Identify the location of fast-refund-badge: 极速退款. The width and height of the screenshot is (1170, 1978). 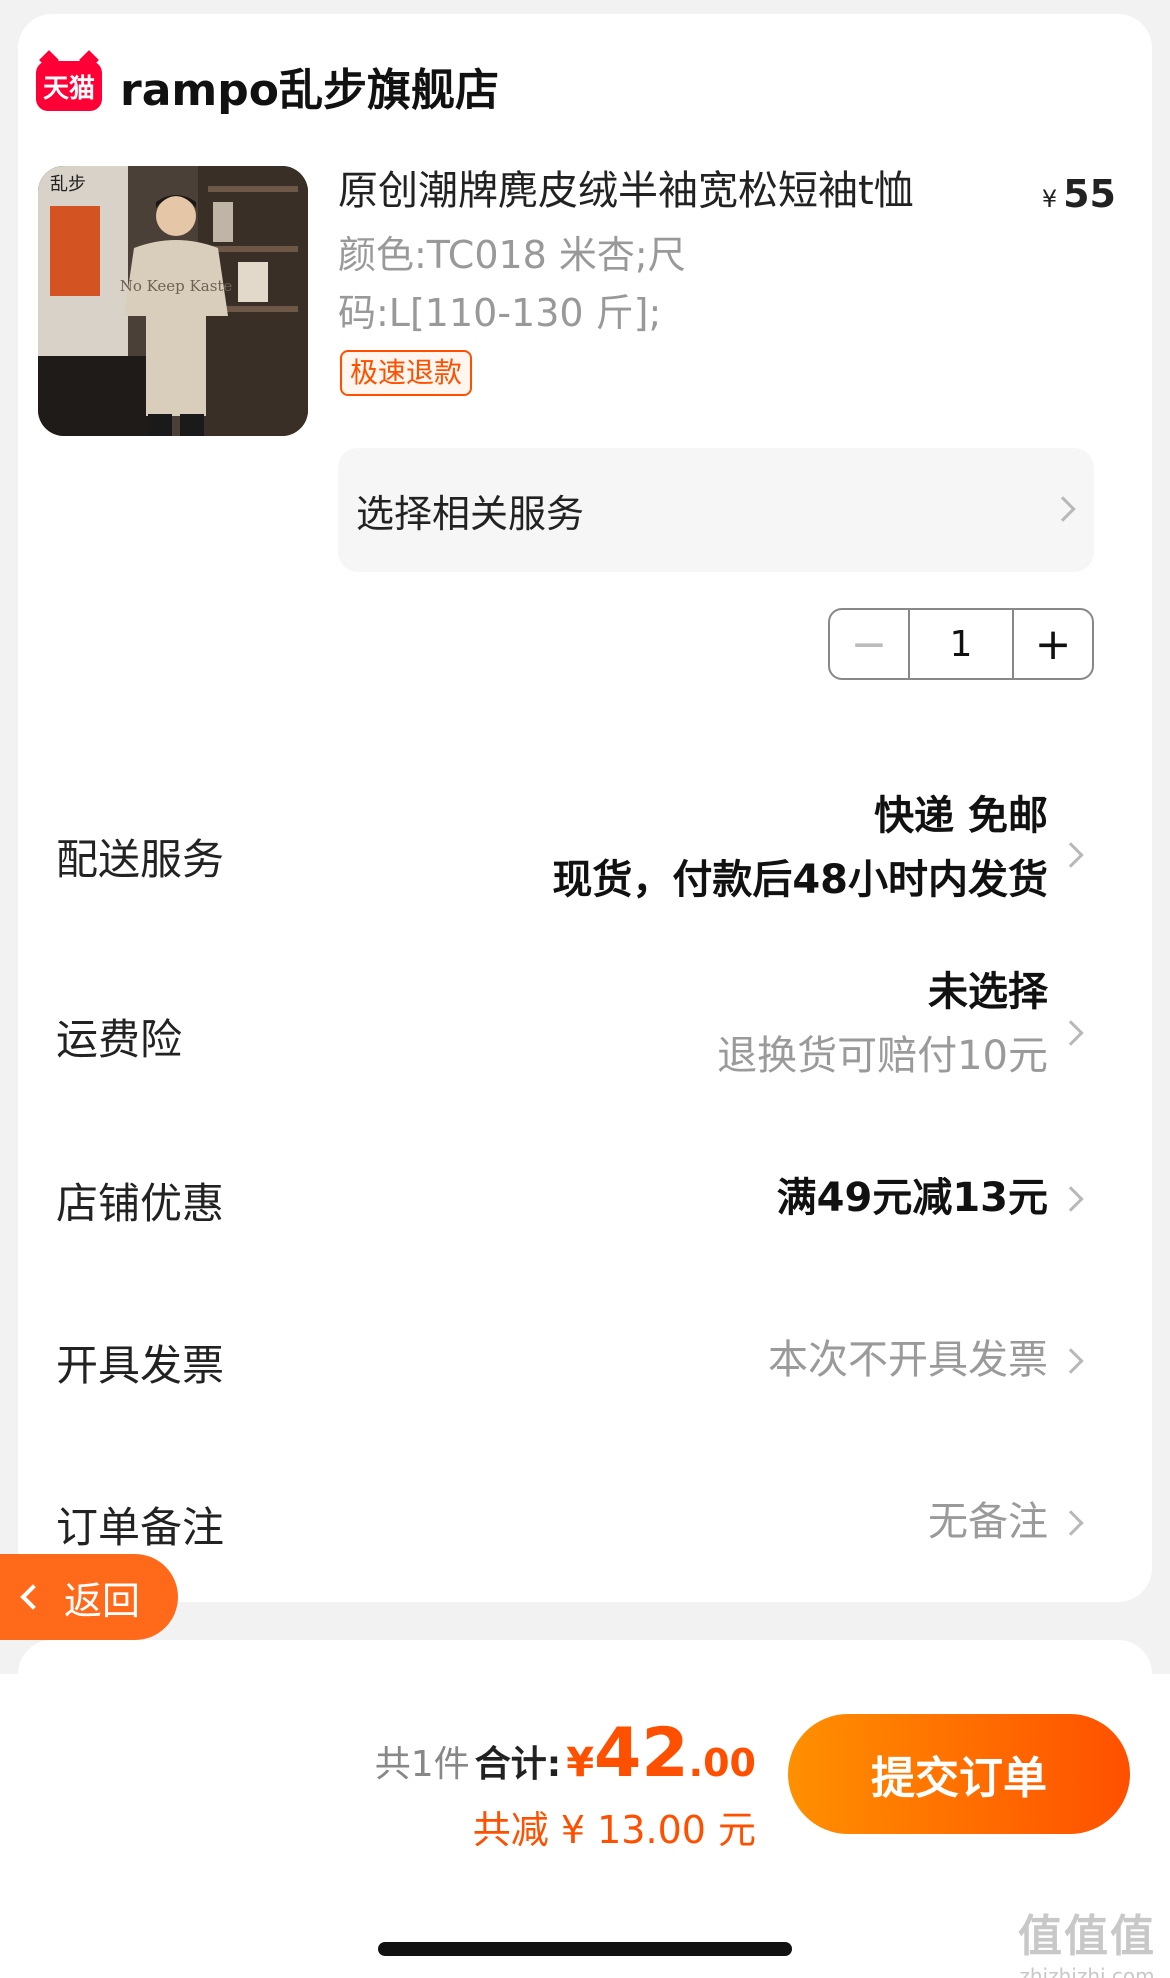
(406, 373).